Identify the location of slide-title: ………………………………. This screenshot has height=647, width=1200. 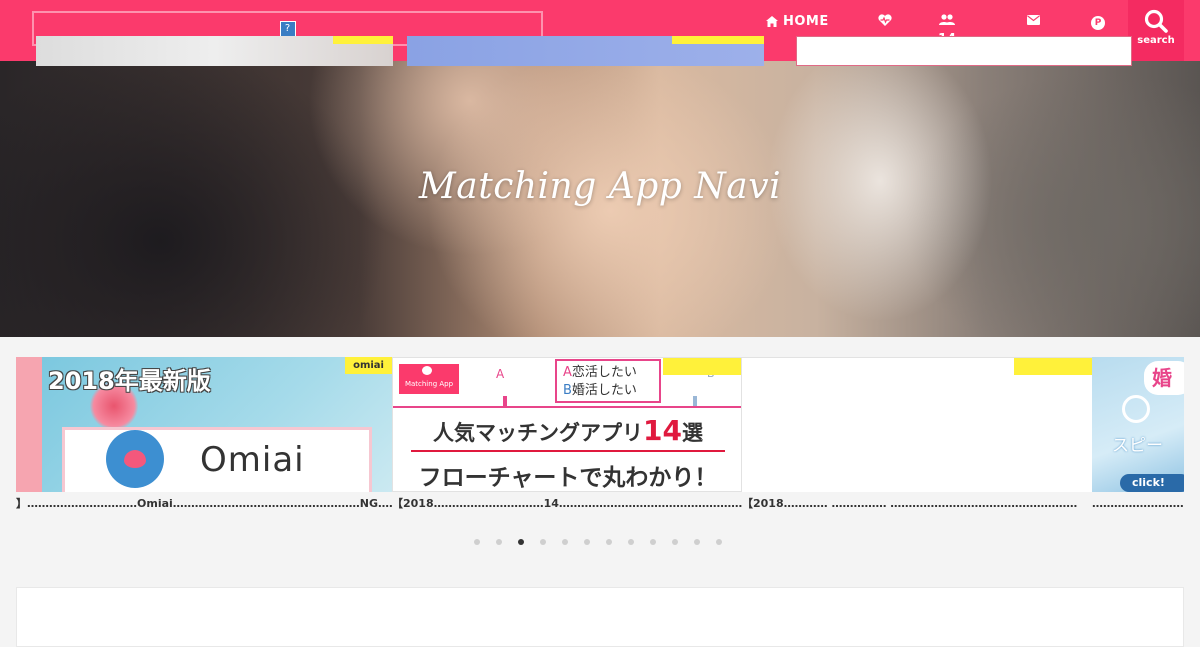
(1138, 504).